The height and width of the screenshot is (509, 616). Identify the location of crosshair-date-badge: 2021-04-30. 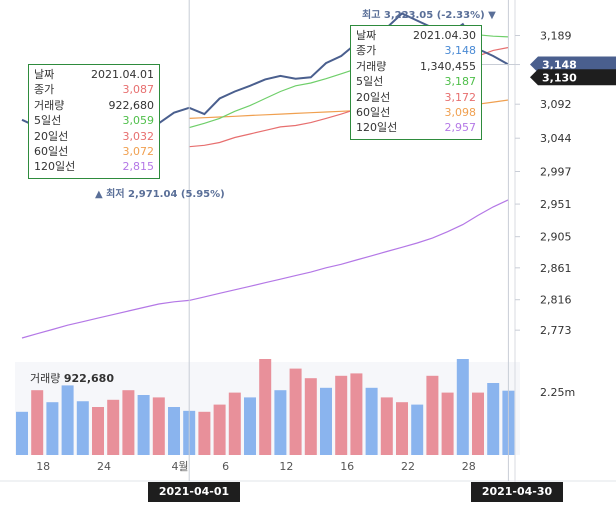
(517, 492).